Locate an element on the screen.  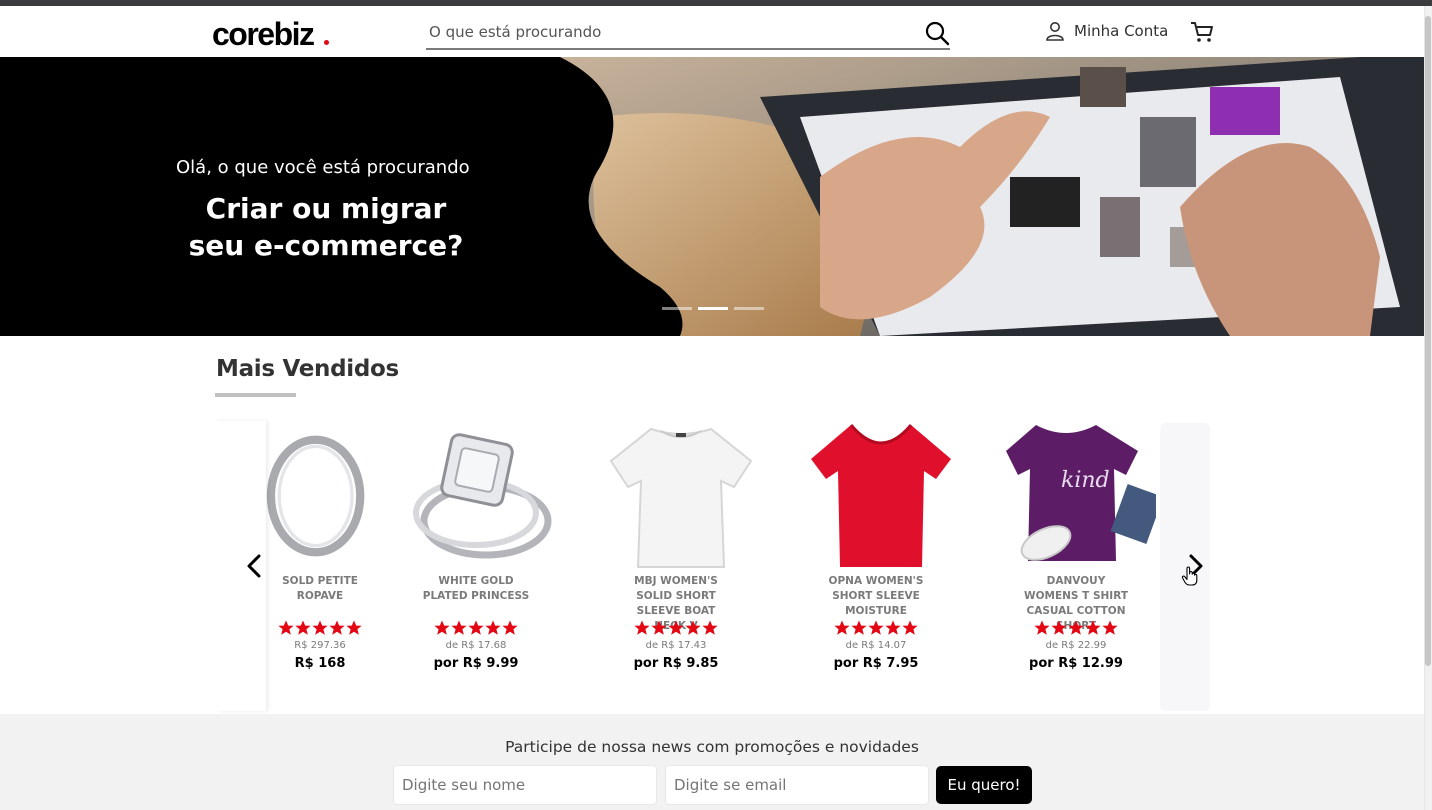
search-icon is located at coordinates (937, 33).